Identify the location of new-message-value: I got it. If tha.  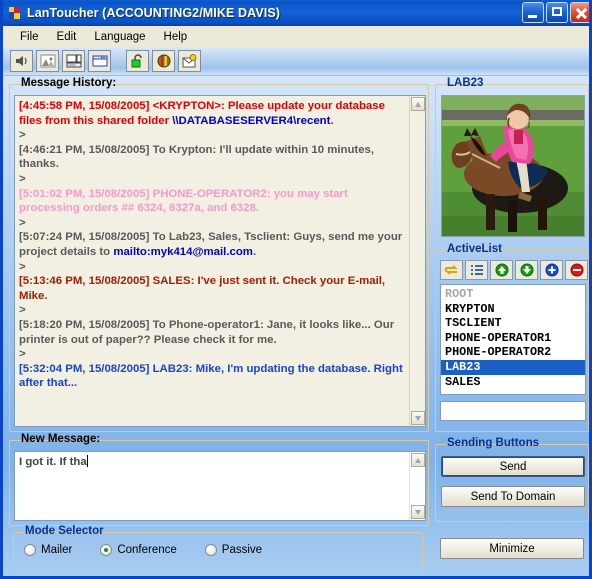
(53, 462).